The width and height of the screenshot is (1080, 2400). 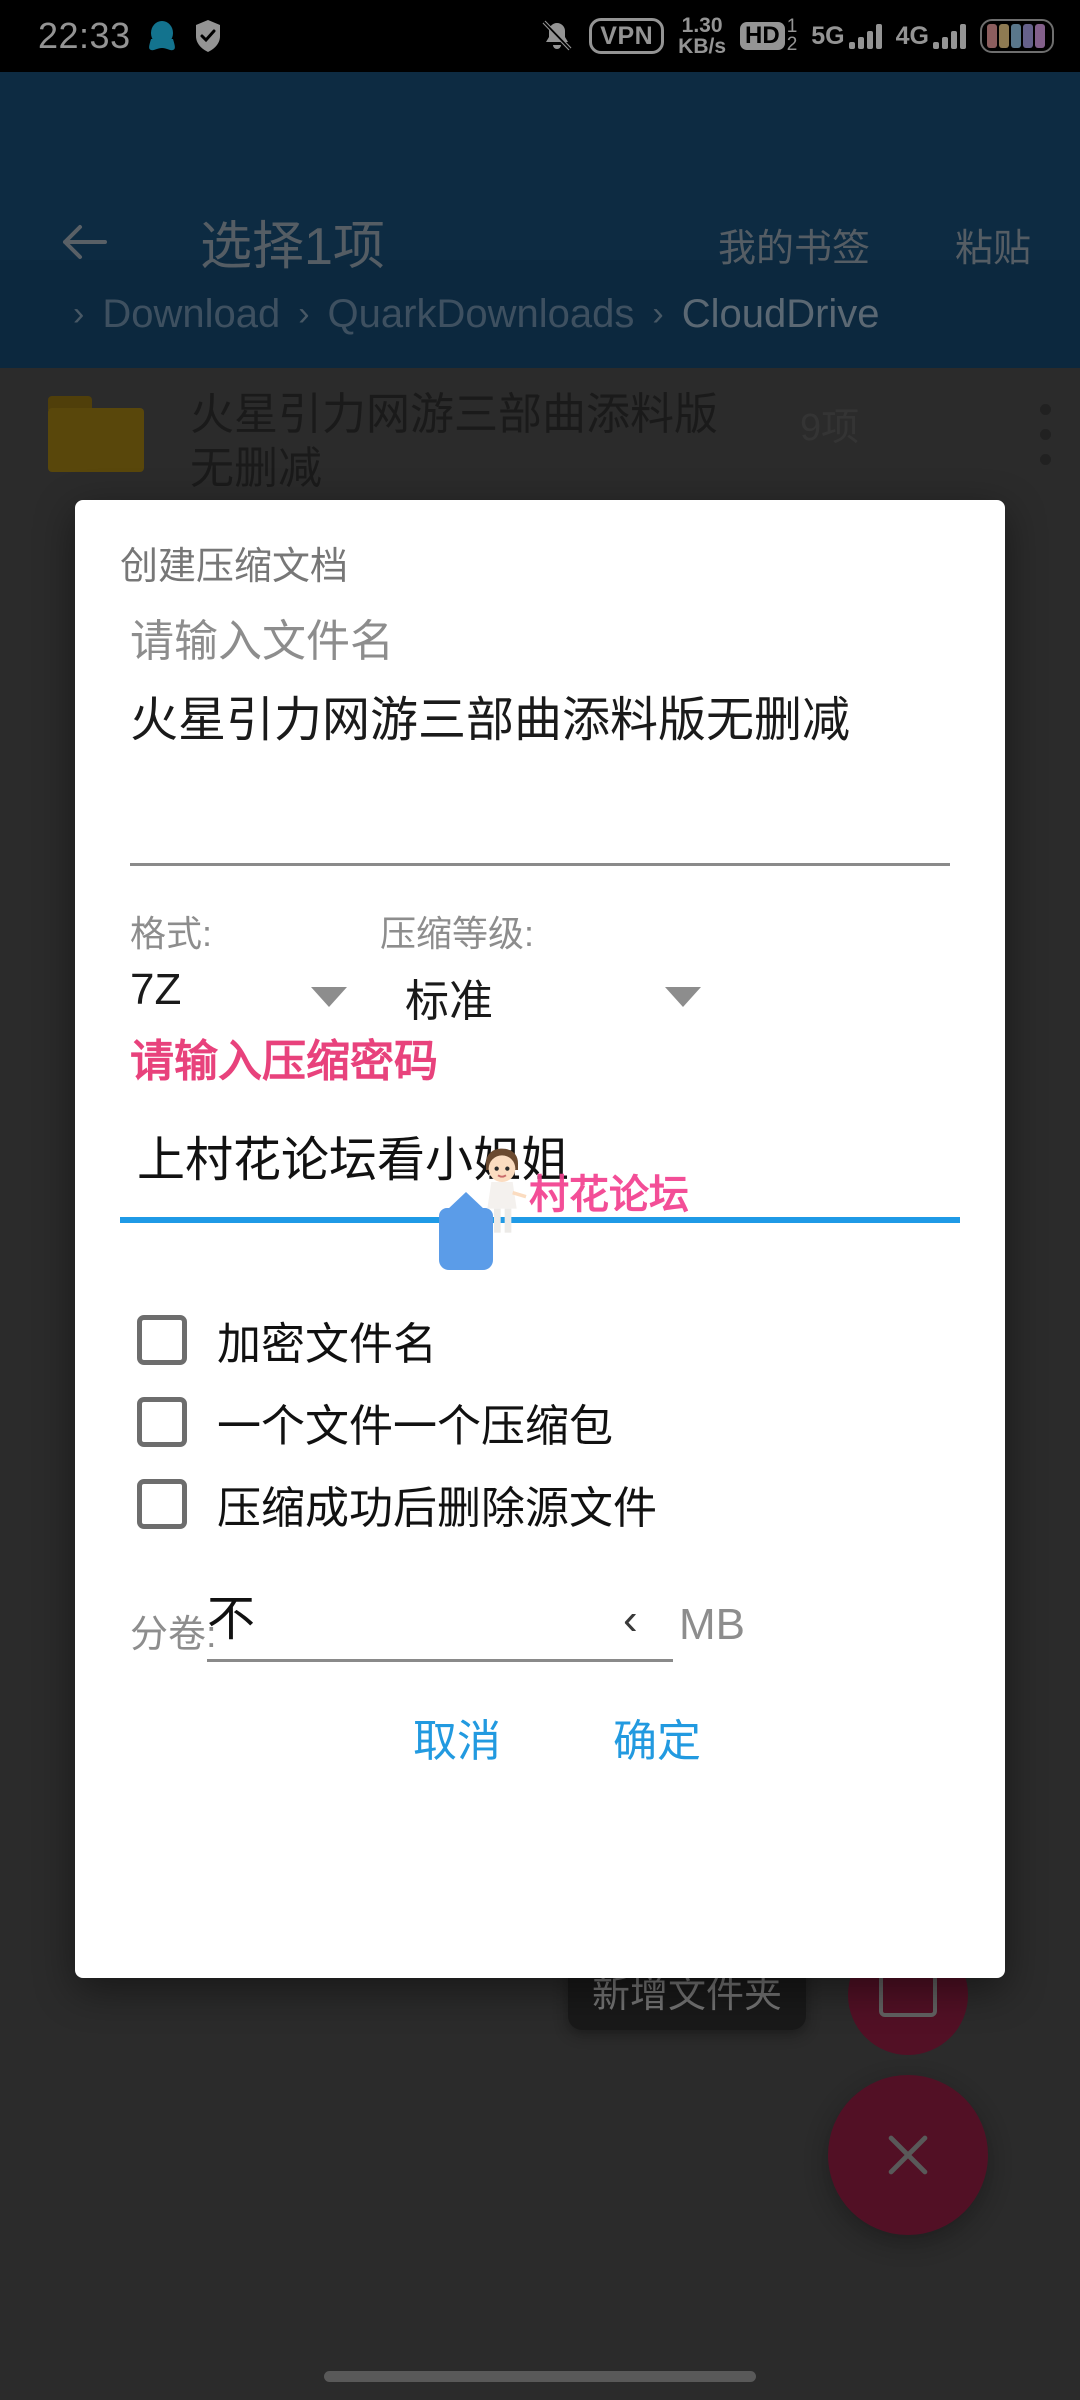 I want to click on filename-label: 请输入文件名, so click(x=262, y=641).